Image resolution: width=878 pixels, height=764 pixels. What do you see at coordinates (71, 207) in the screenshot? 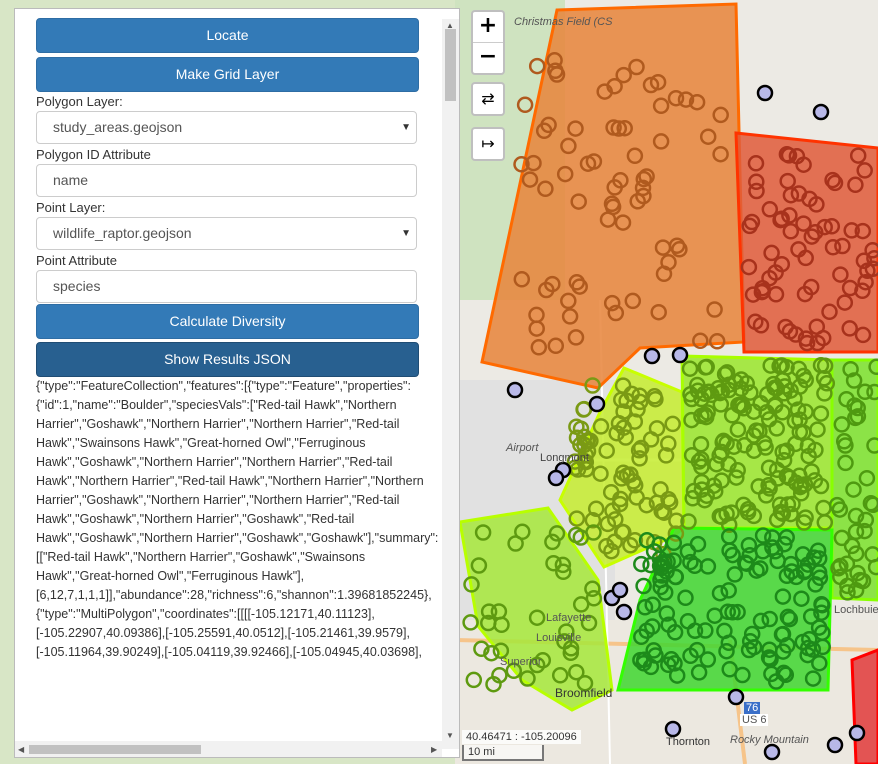
I see `point-layer-label: Point Layer:` at bounding box center [71, 207].